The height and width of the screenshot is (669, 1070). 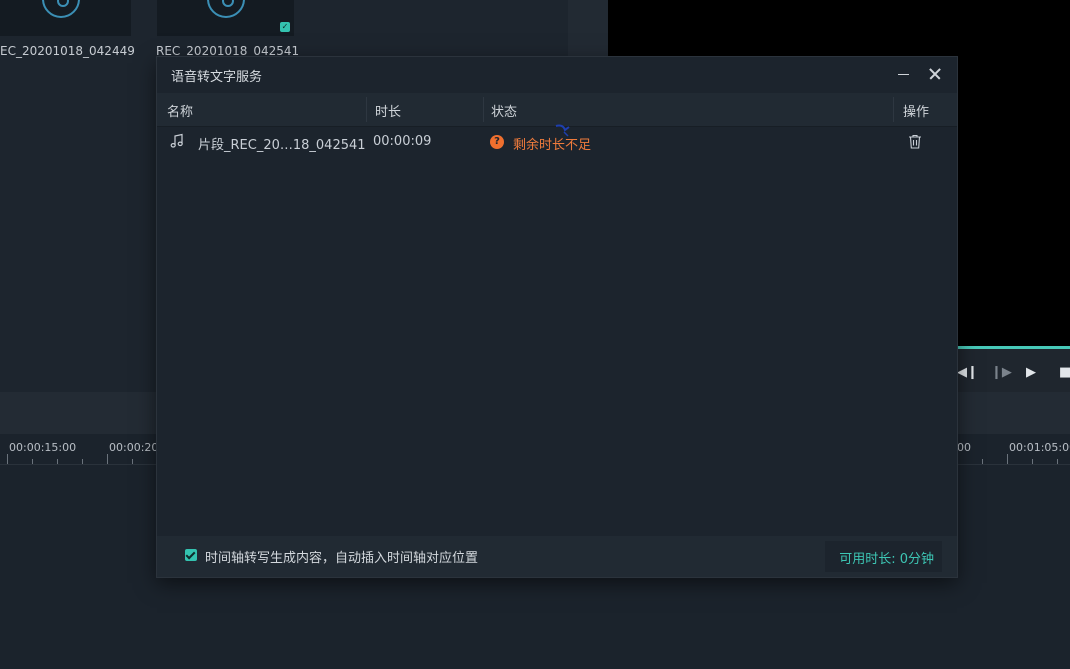 What do you see at coordinates (916, 112) in the screenshot?
I see `column-header-action: 操作` at bounding box center [916, 112].